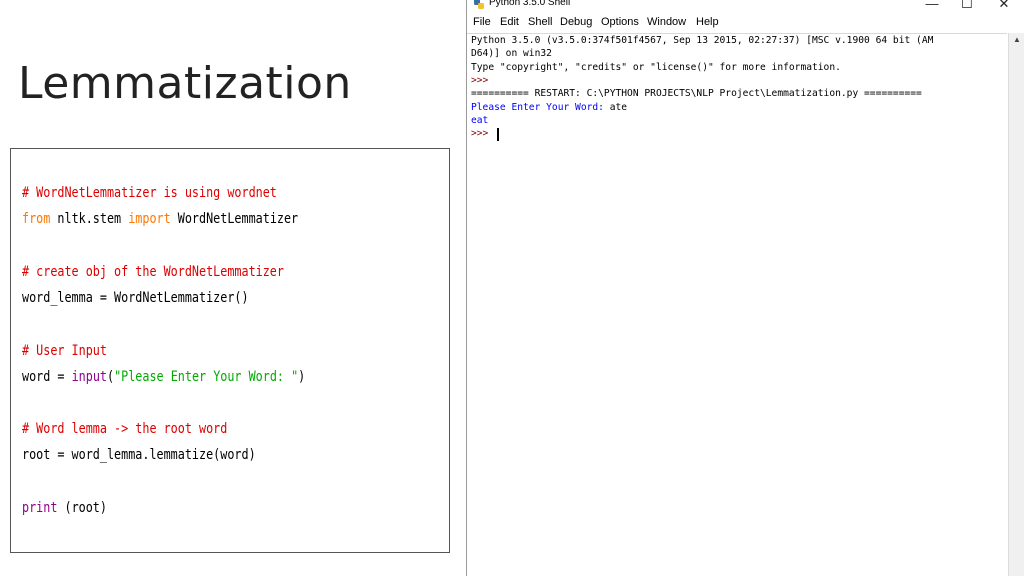 The width and height of the screenshot is (1024, 577). I want to click on code-token: print, so click(40, 508).